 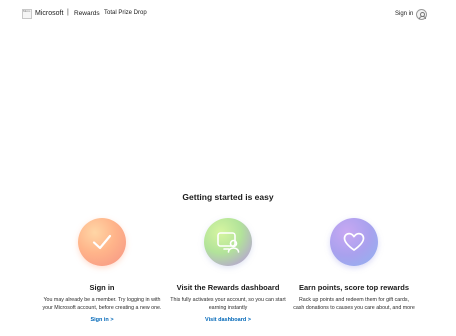 What do you see at coordinates (228, 197) in the screenshot?
I see `section-title: Getting started is easy` at bounding box center [228, 197].